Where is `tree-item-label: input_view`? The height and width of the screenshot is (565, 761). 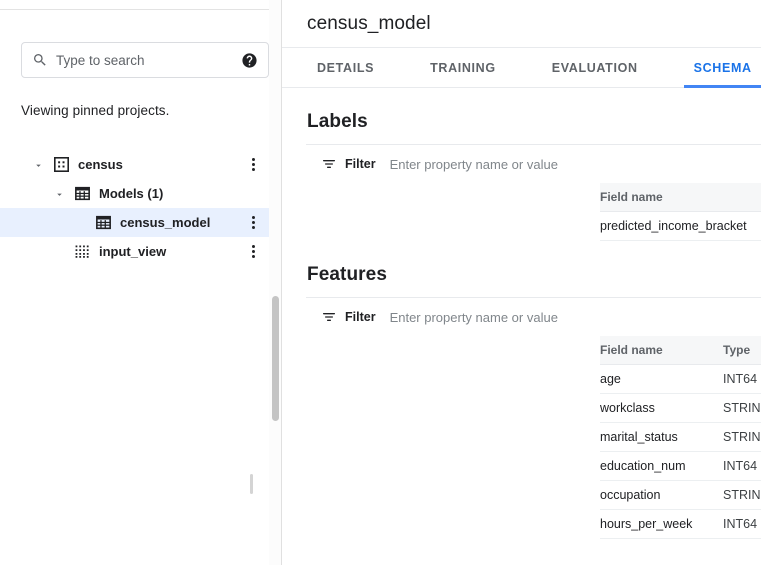 tree-item-label: input_view is located at coordinates (133, 251).